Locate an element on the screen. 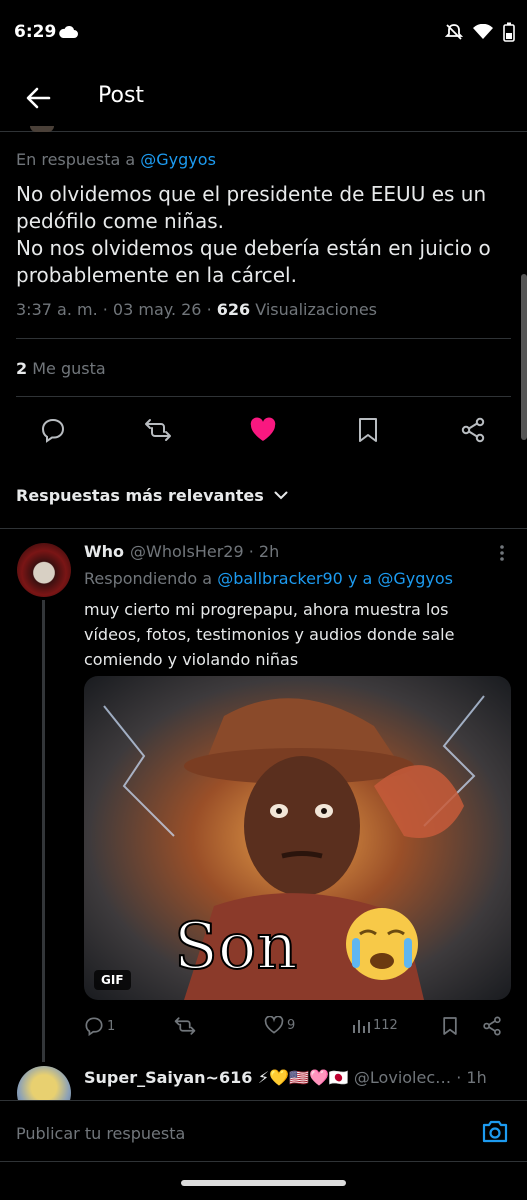  reply-button is located at coordinates (53, 430).